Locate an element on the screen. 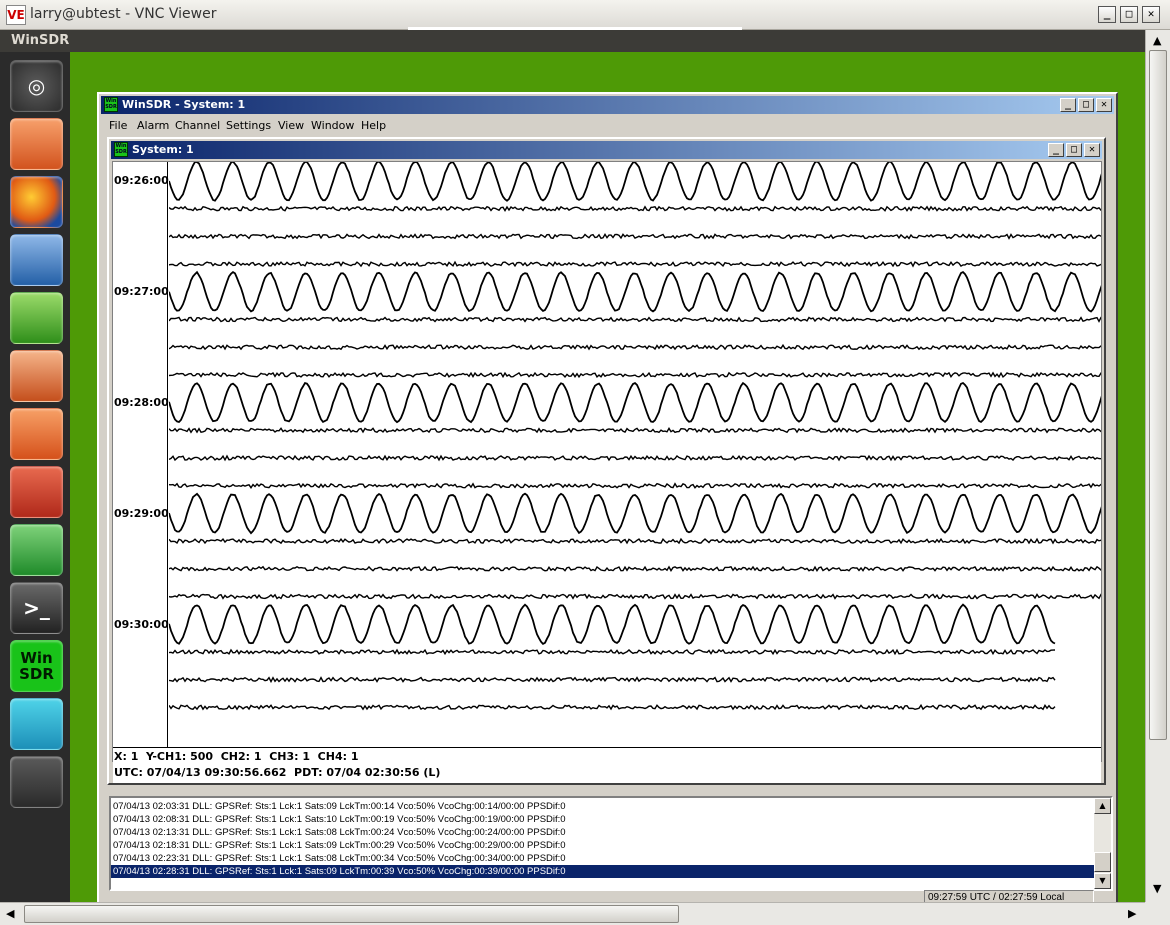 The image size is (1170, 925). calc-spreadsheet-icon is located at coordinates (36, 318).